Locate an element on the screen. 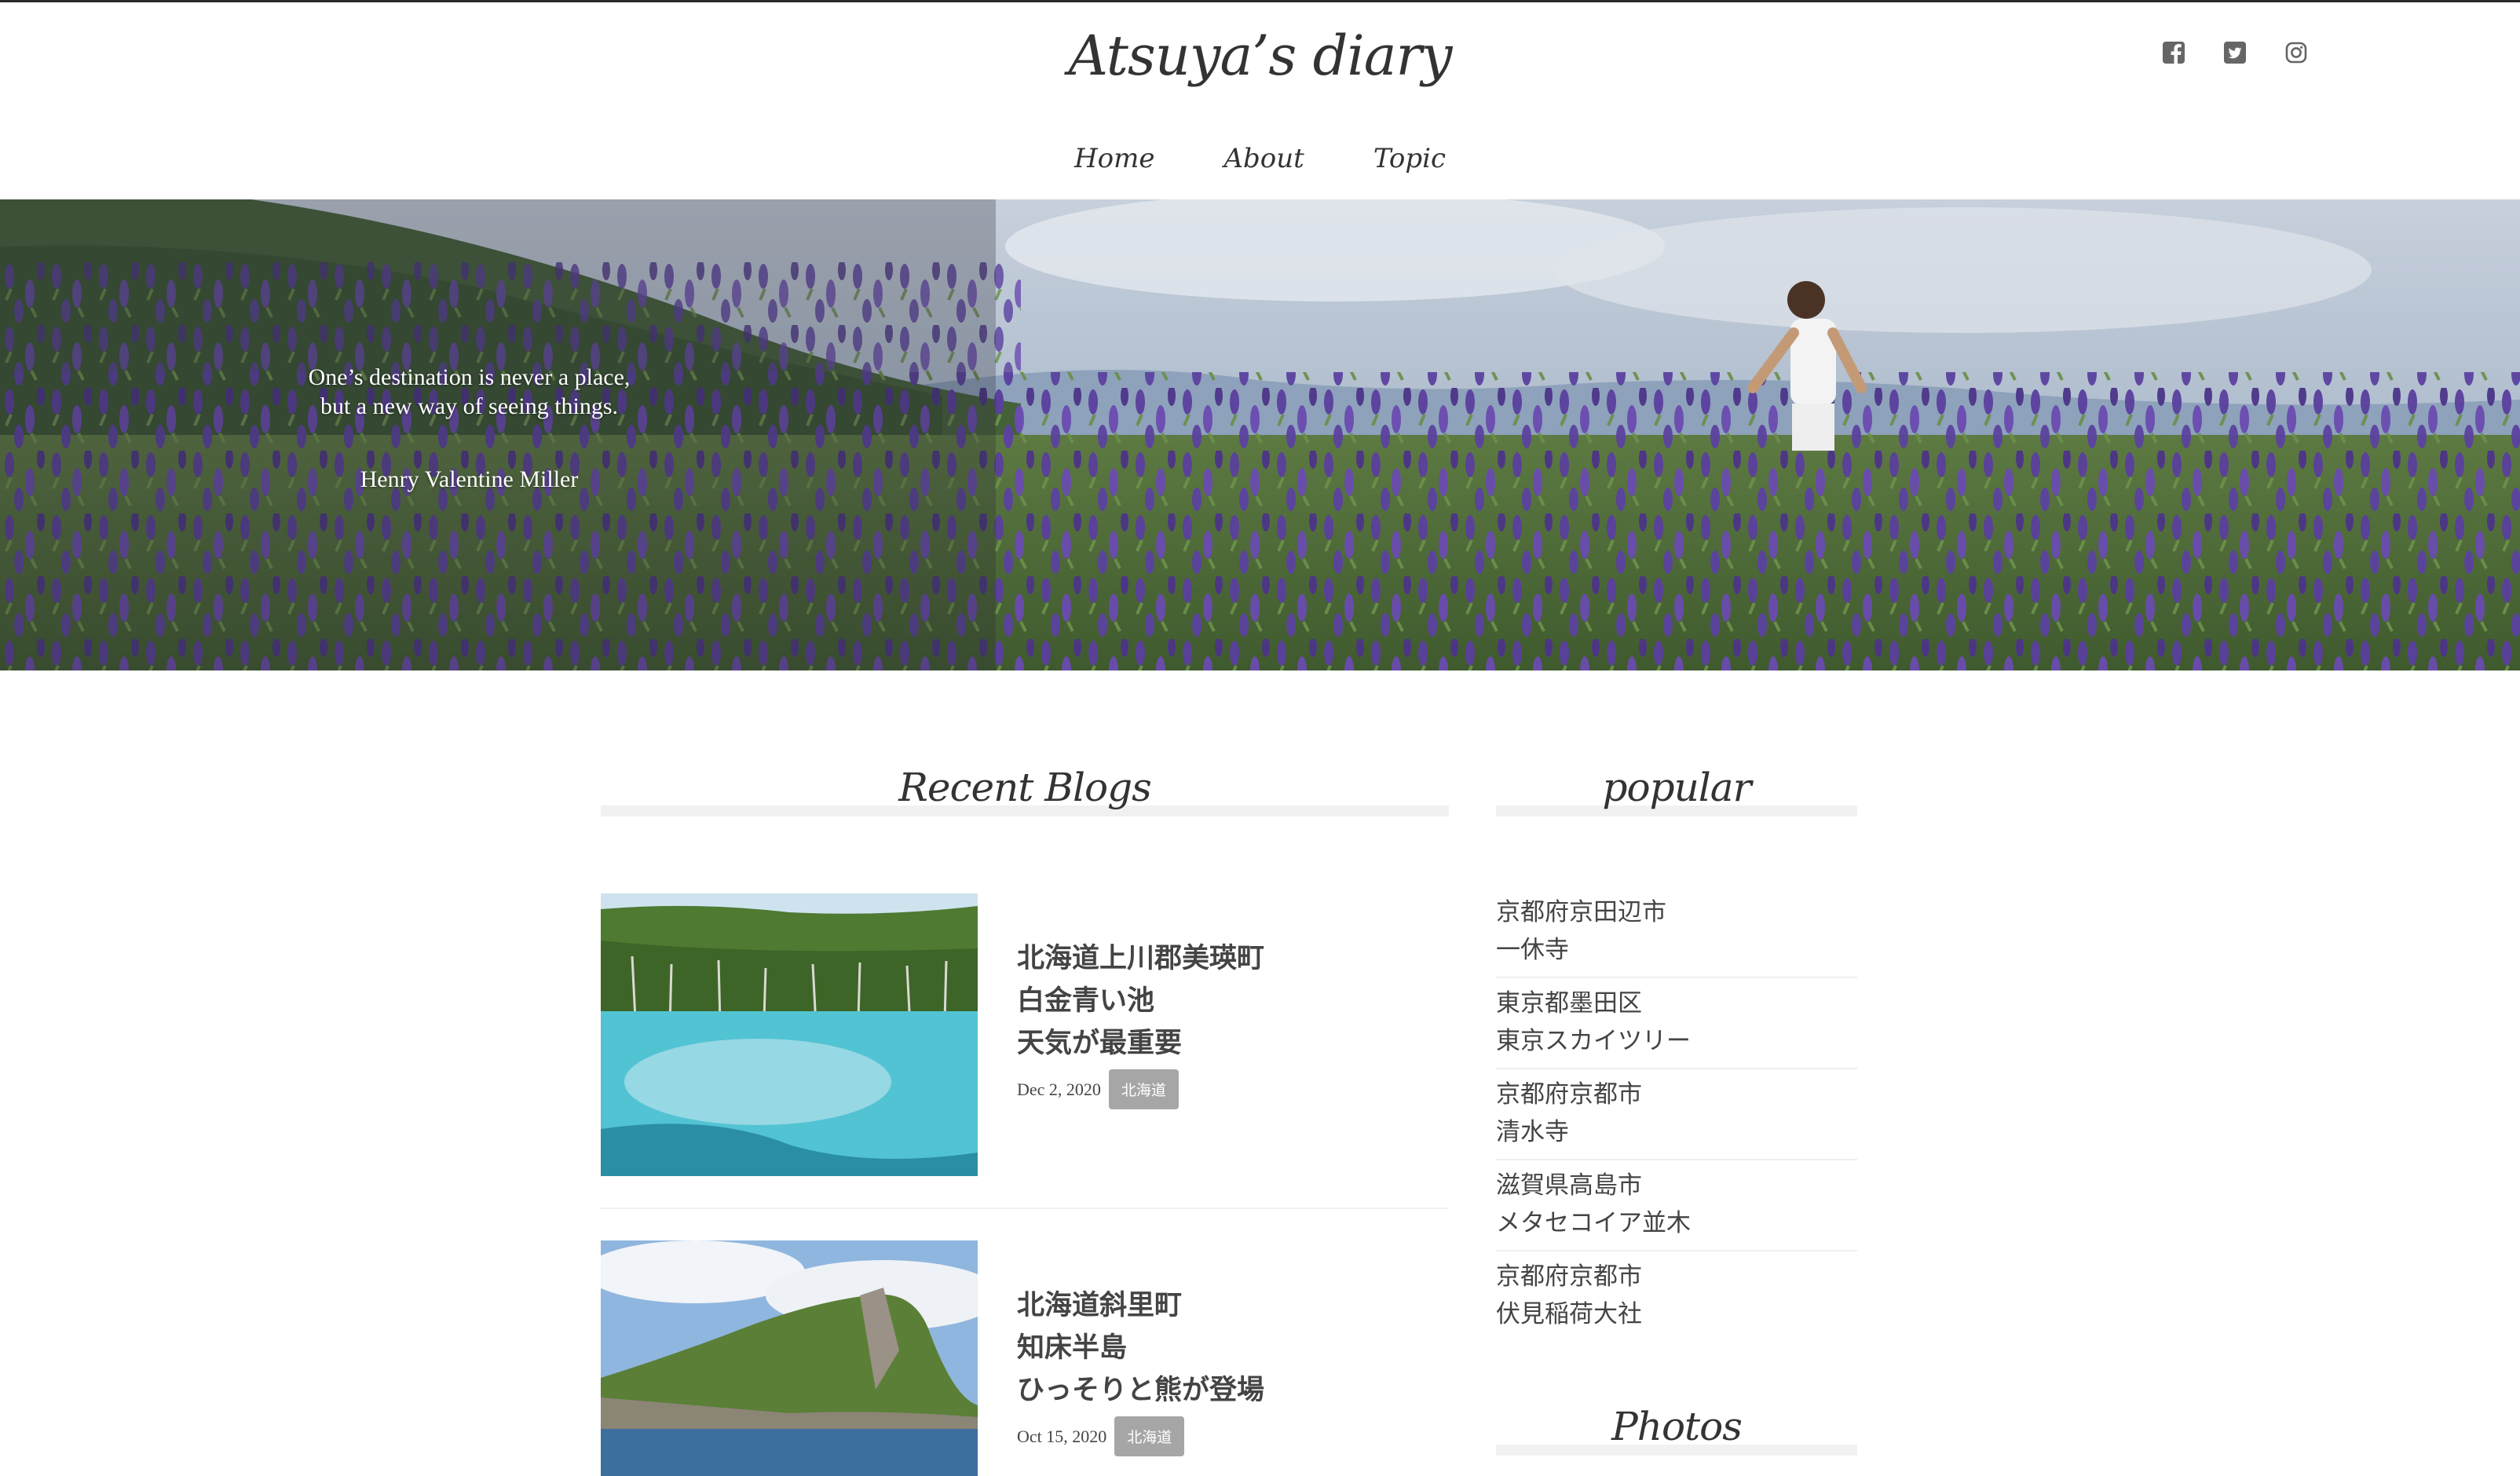  blog-title-line: 北海道斜里町 is located at coordinates (1100, 1305).